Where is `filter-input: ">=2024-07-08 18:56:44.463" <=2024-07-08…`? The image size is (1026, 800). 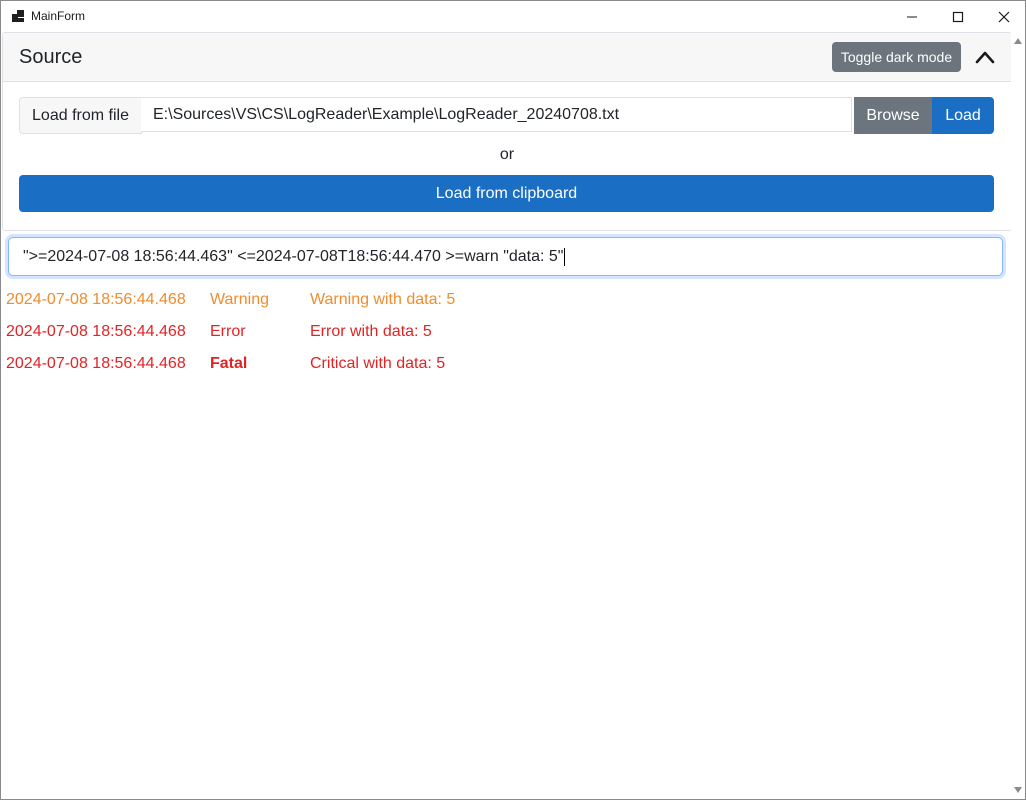
filter-input: ">=2024-07-08 18:56:44.463" <=2024-07-08… is located at coordinates (505, 256).